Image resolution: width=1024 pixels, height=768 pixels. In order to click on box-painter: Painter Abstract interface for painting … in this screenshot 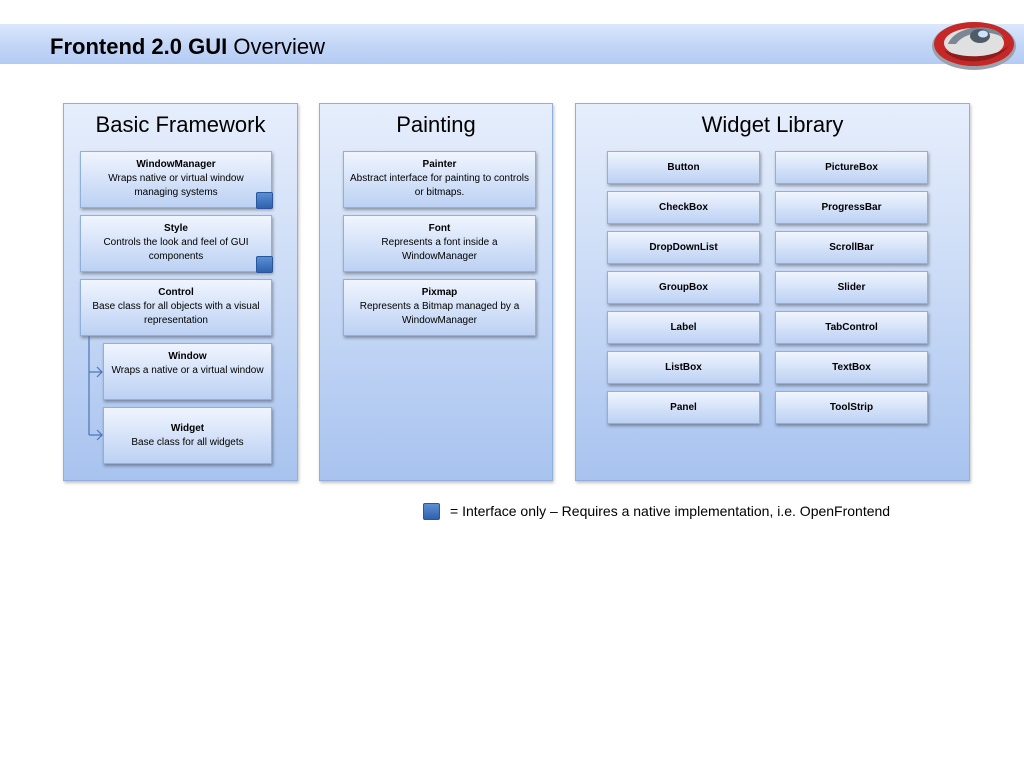, I will do `click(439, 179)`.